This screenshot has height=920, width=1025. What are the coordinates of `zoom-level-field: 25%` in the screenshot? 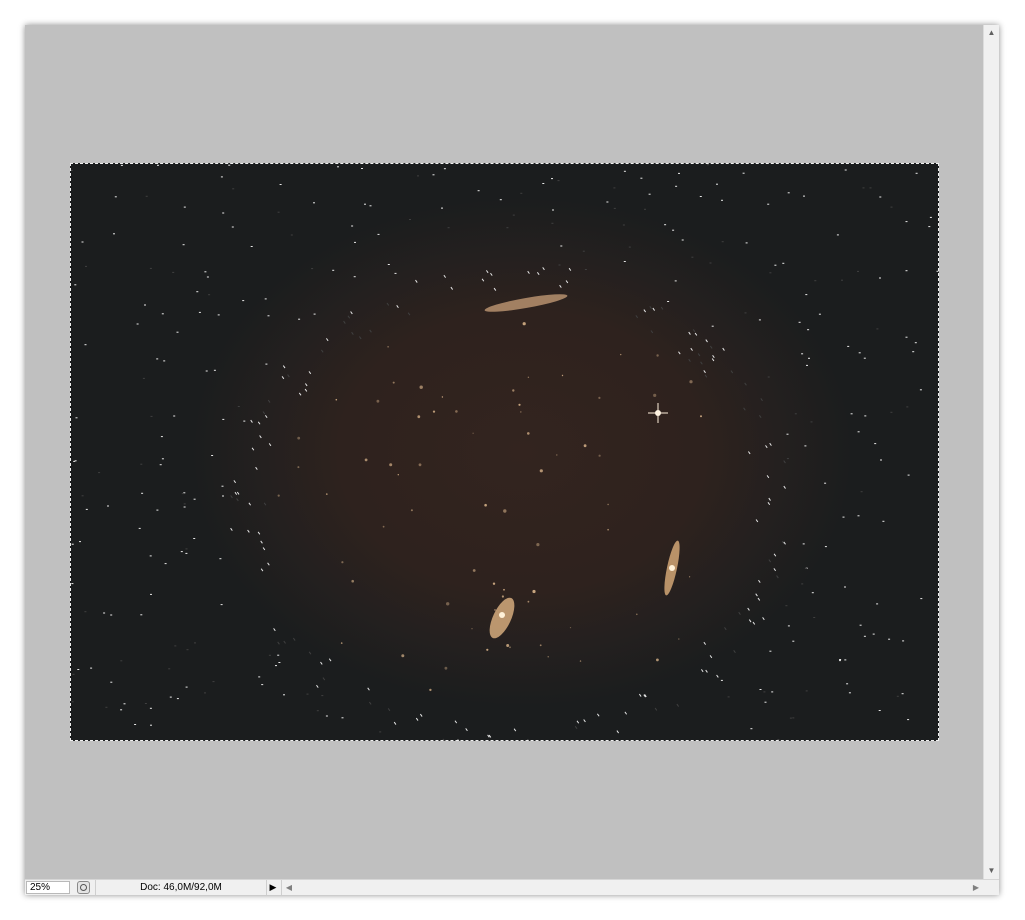 It's located at (48, 887).